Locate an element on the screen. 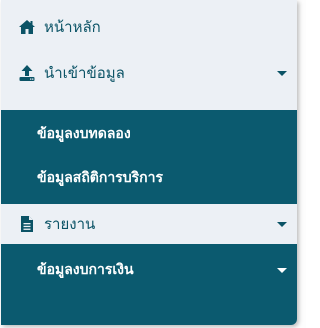 The width and height of the screenshot is (320, 328). sidebar-item-label: หน้าหลัก is located at coordinates (72, 27).